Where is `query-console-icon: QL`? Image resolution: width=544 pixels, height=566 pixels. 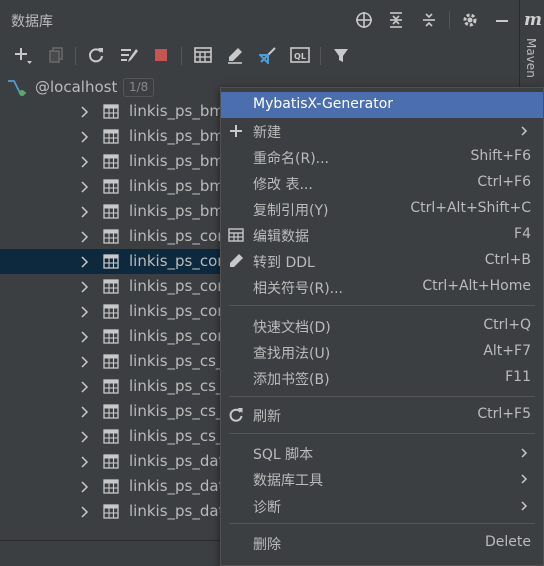 query-console-icon: QL is located at coordinates (300, 55).